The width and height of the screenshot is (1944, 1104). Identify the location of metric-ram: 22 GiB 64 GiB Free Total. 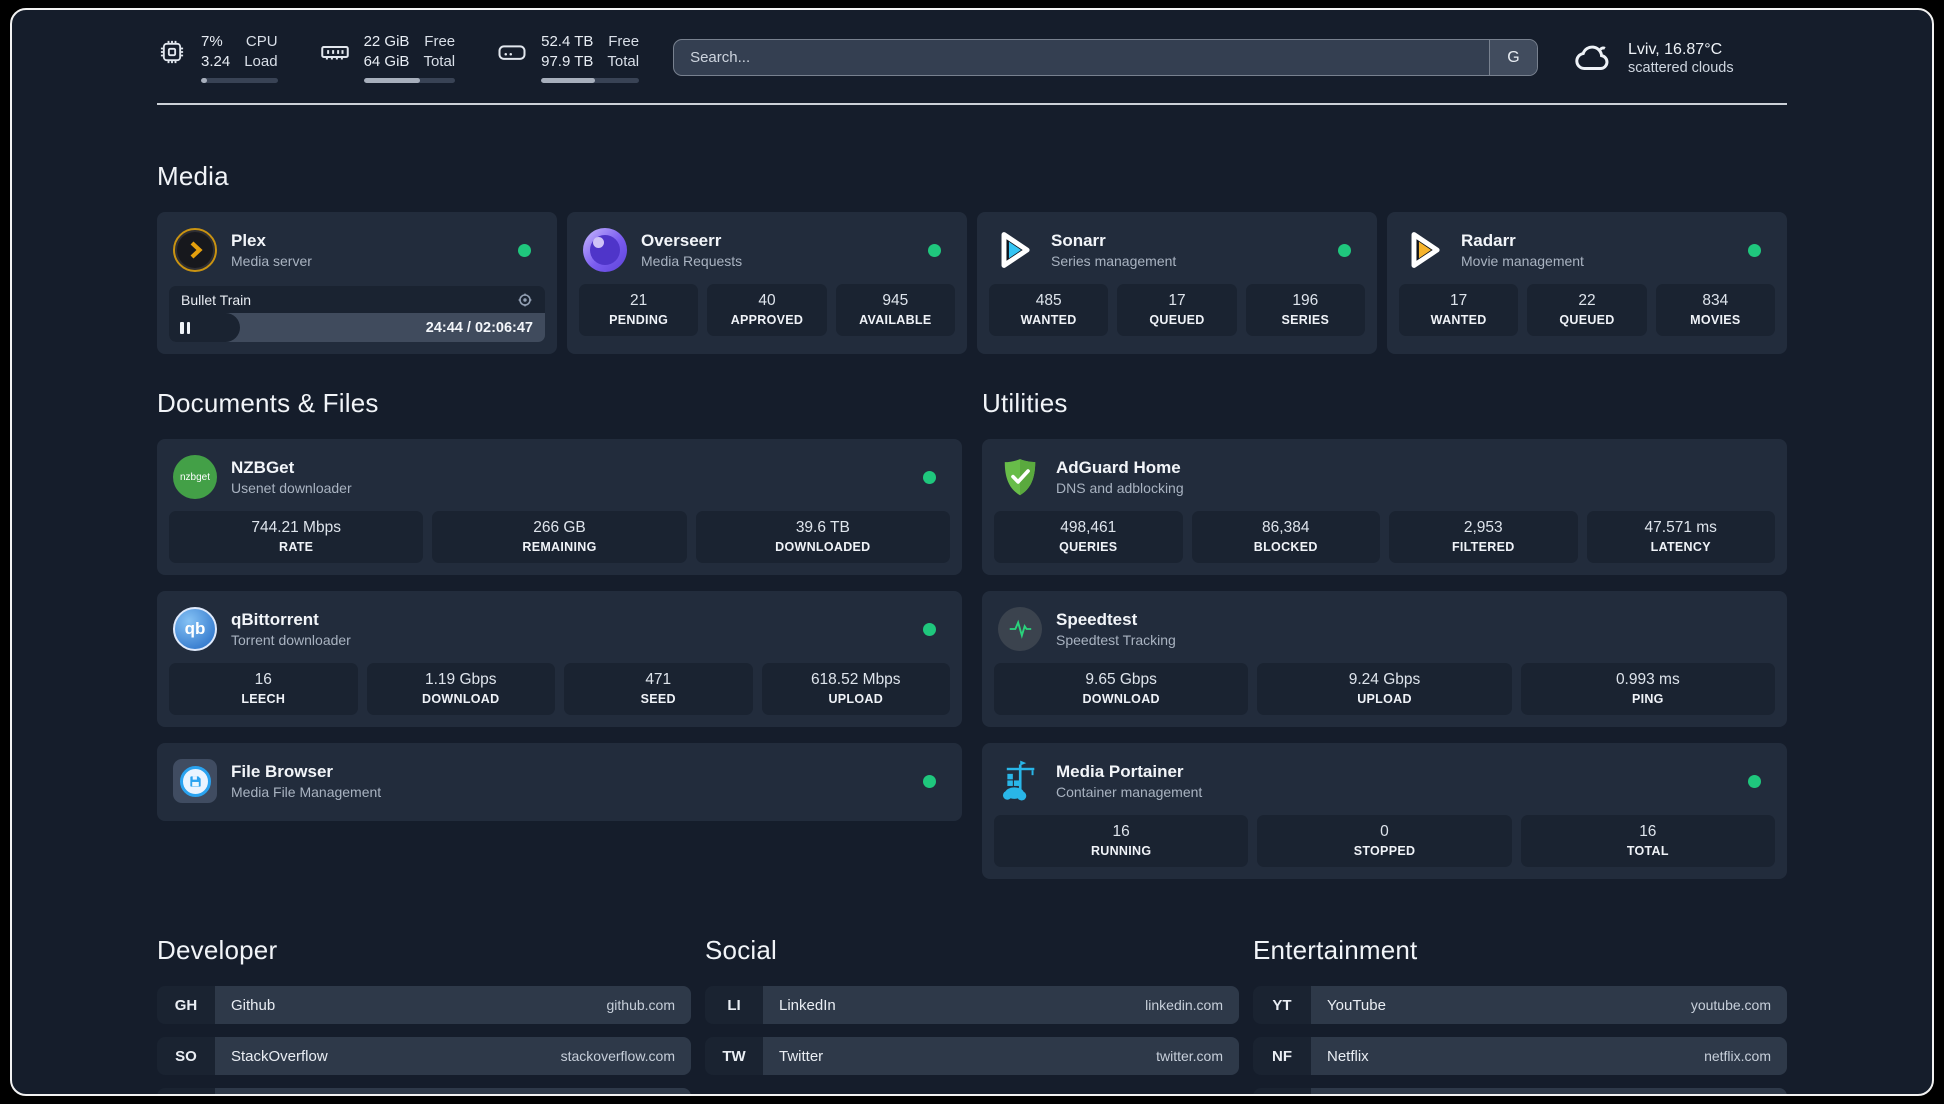
(388, 57).